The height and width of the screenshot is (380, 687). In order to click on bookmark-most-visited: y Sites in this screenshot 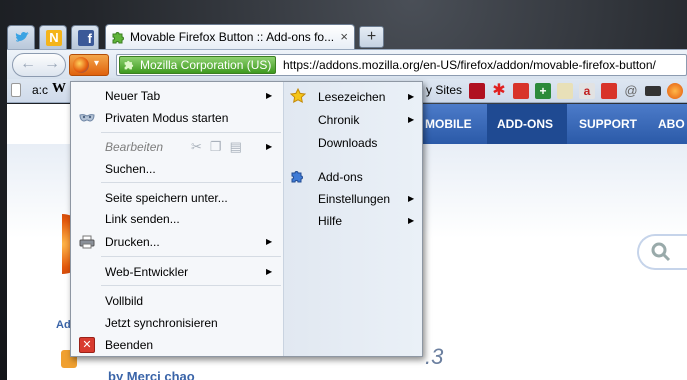, I will do `click(444, 90)`.